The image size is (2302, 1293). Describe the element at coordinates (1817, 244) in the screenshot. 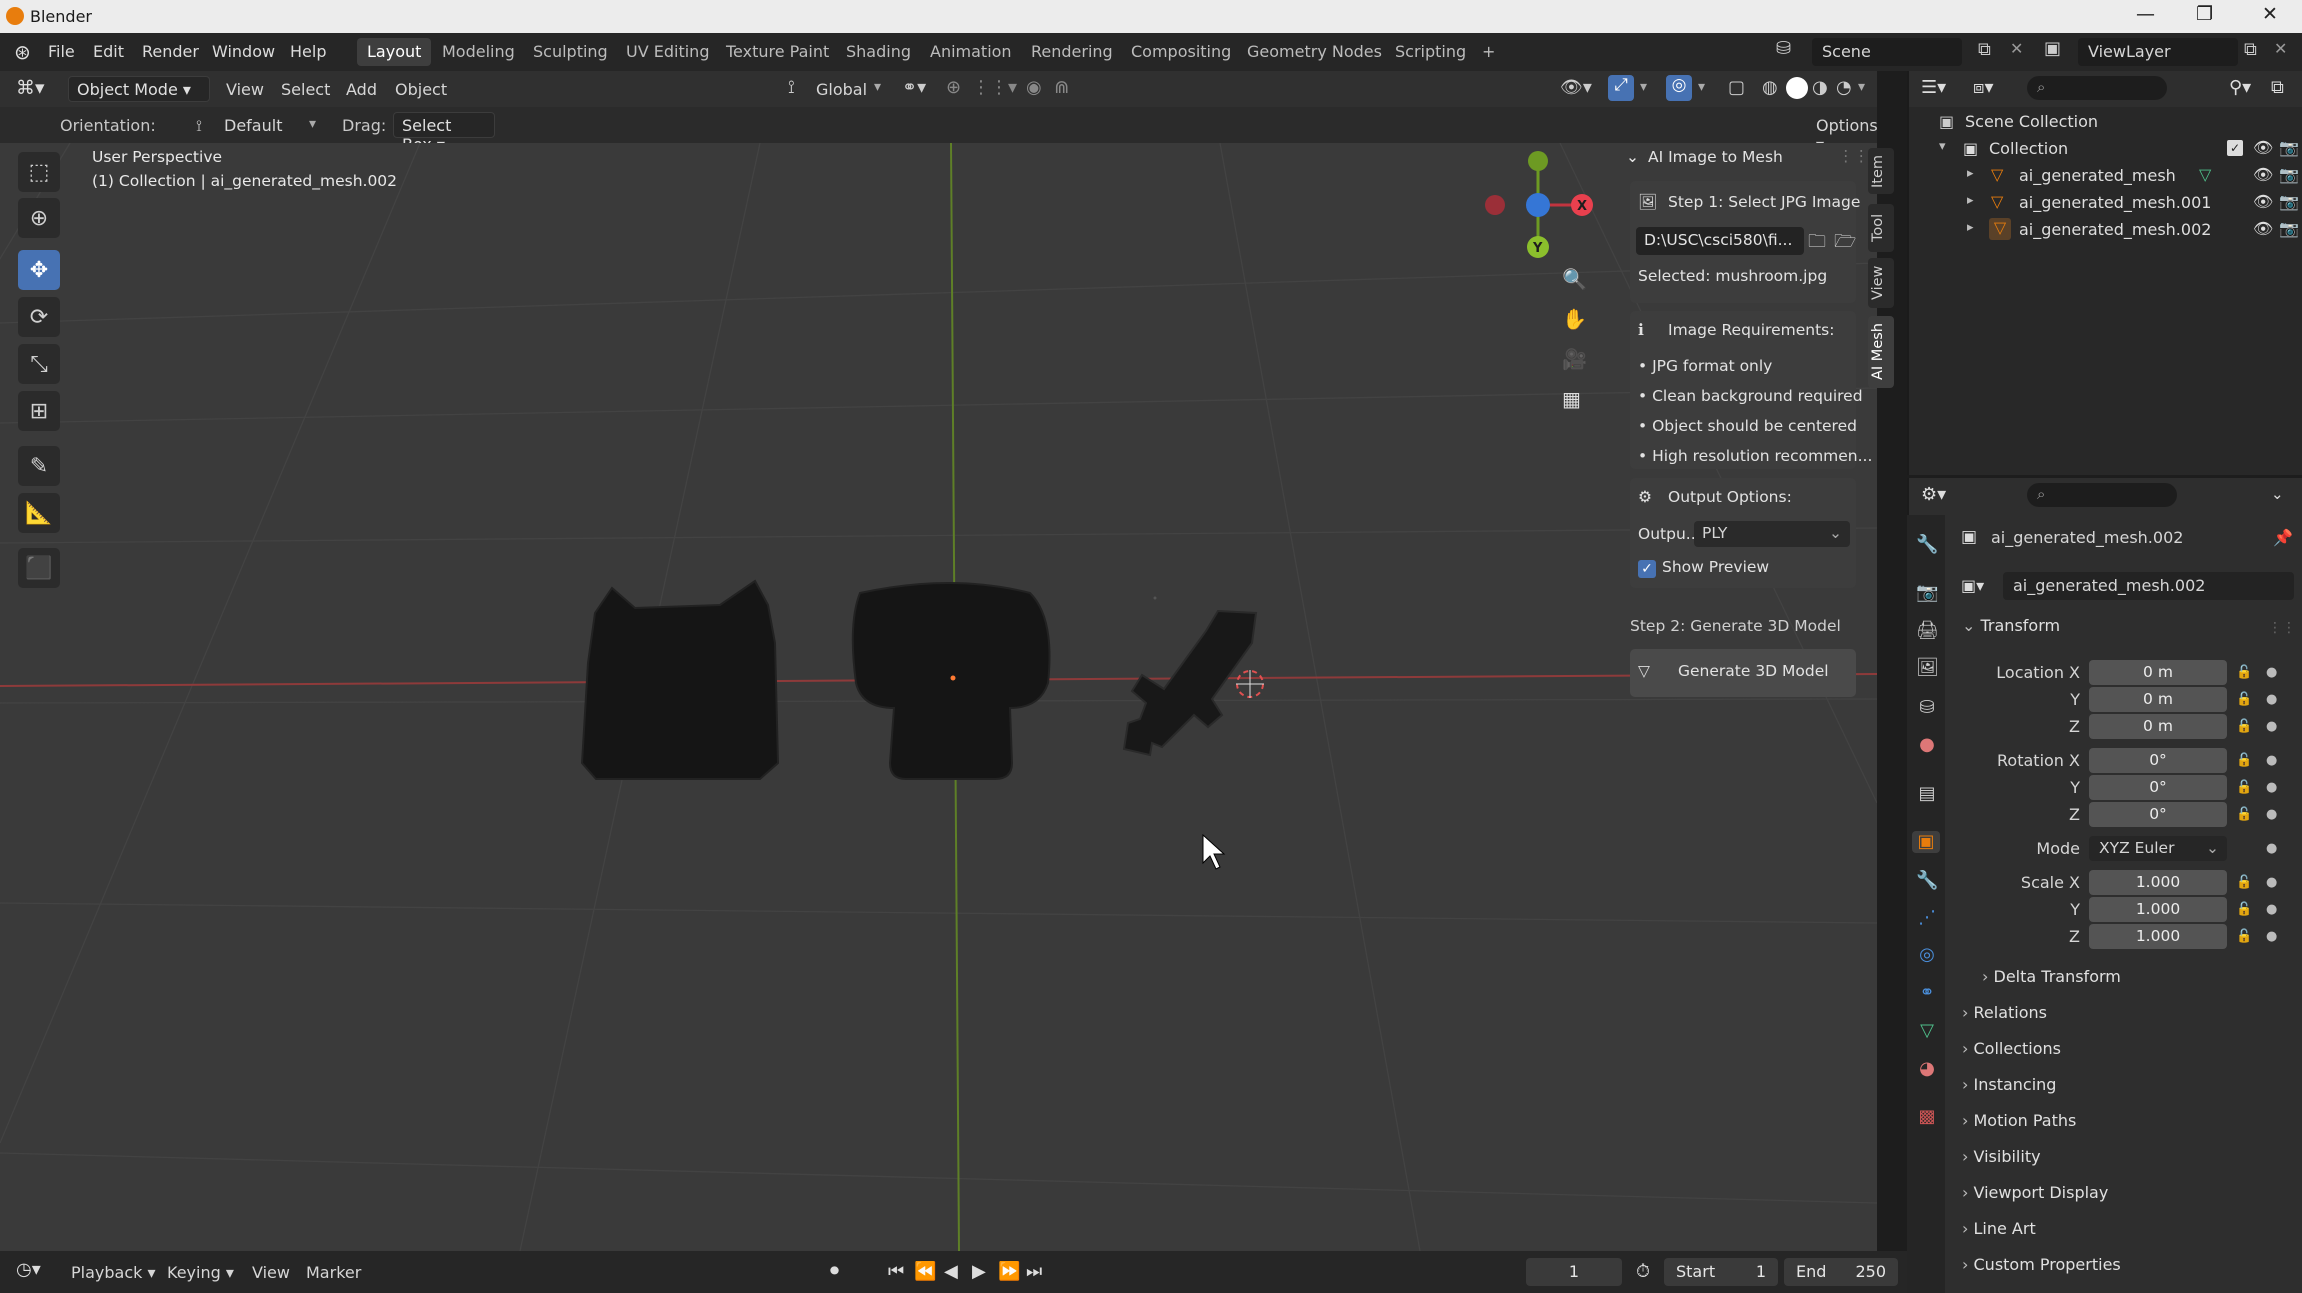

I see `open-file-icon: 🗀` at that location.